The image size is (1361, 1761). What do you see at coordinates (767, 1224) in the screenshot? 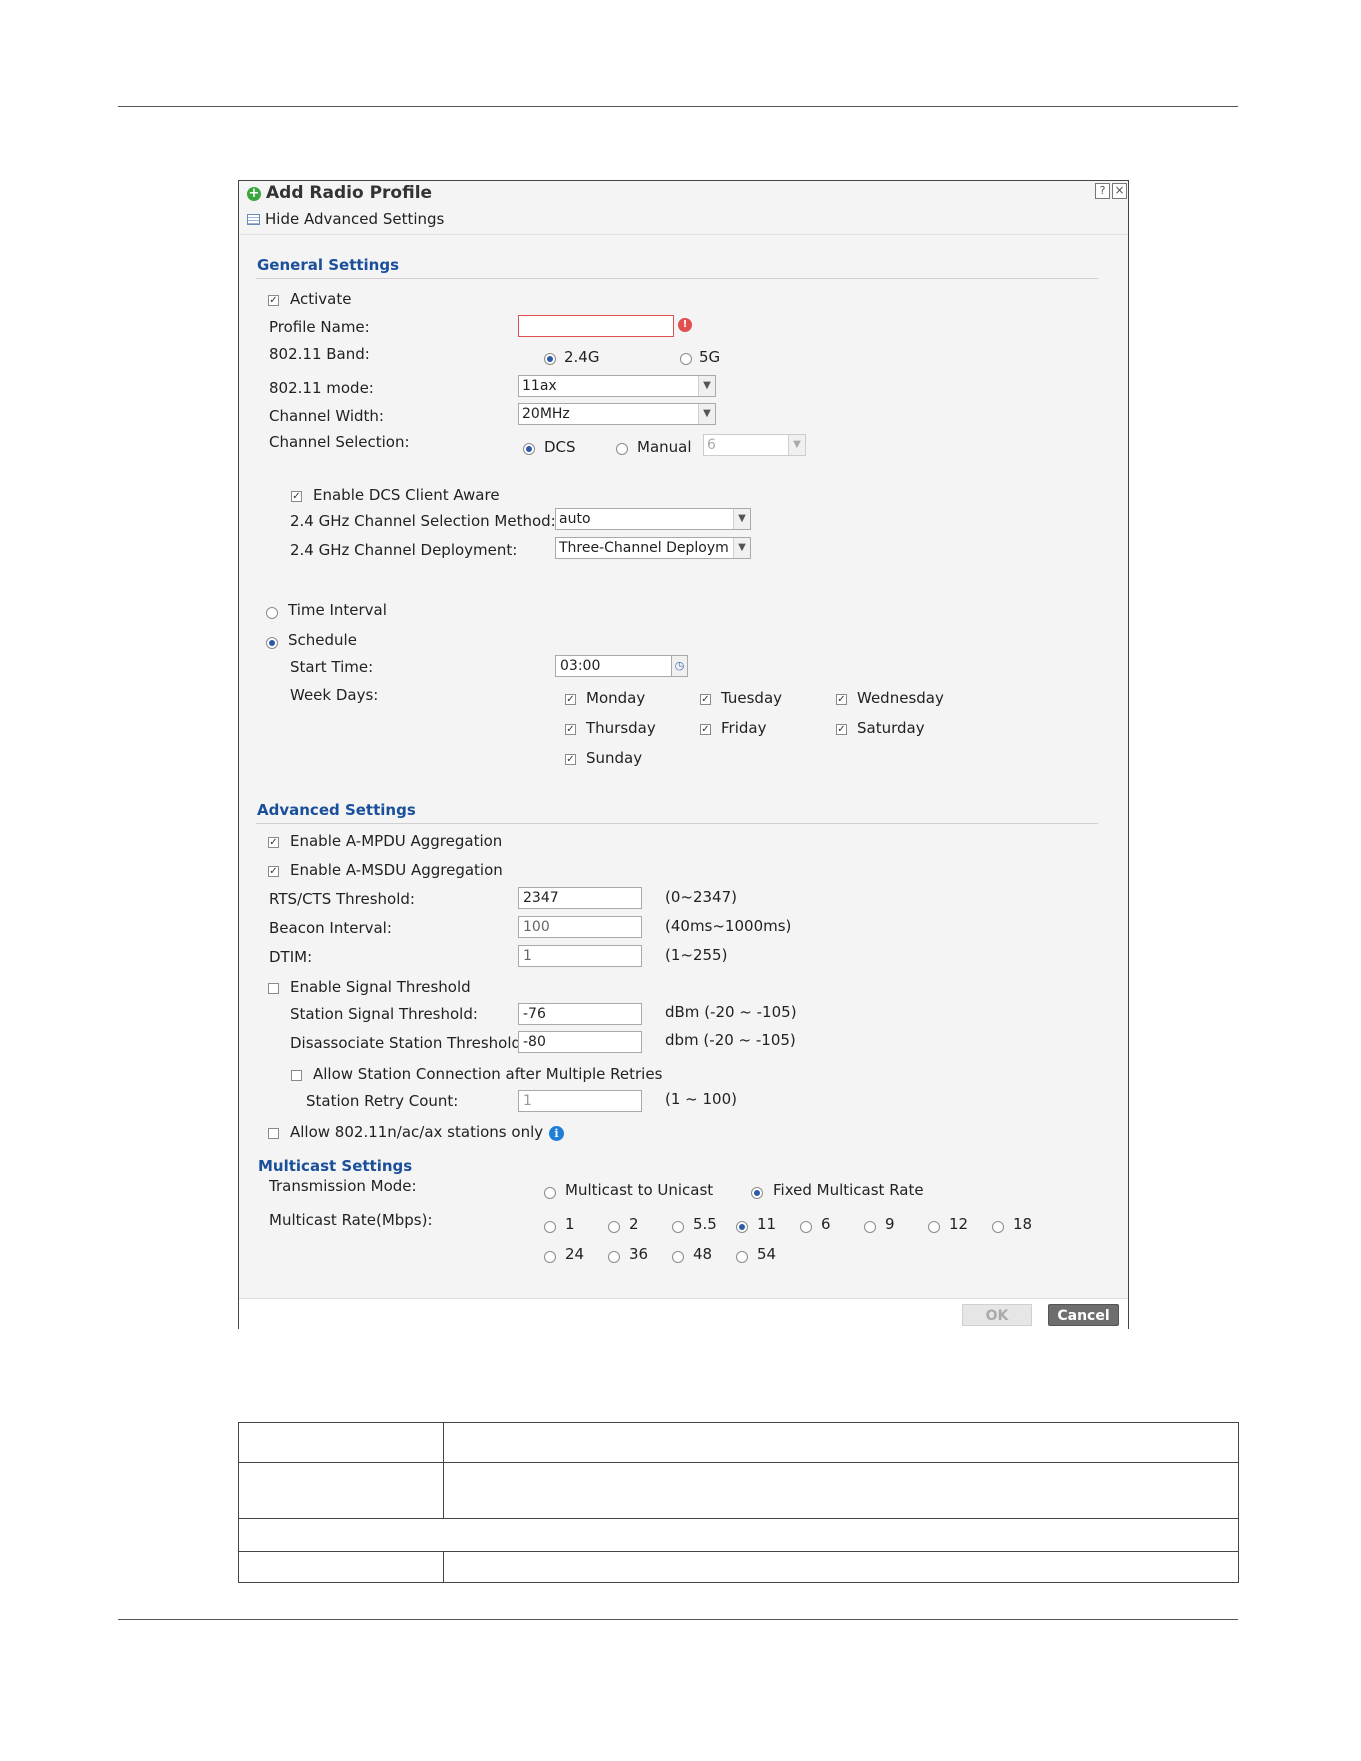
I see `rate-11-label: 11` at bounding box center [767, 1224].